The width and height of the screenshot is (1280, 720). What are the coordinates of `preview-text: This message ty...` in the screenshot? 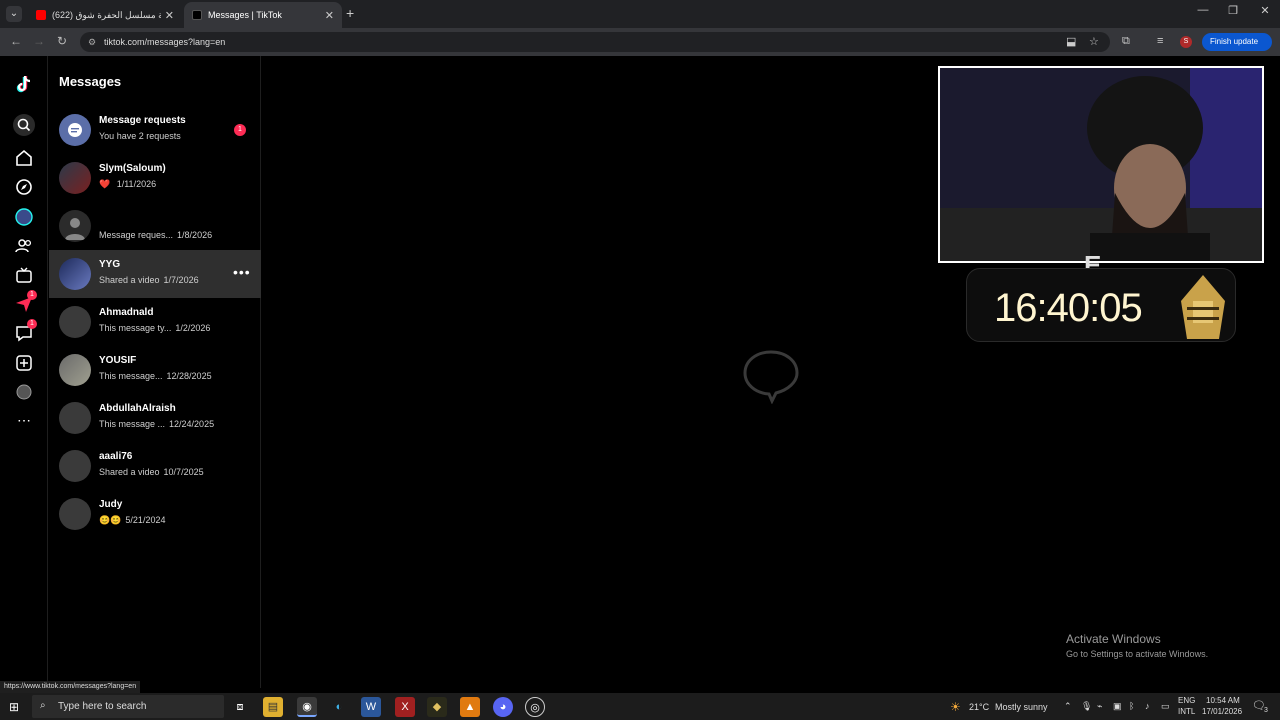 It's located at (135, 328).